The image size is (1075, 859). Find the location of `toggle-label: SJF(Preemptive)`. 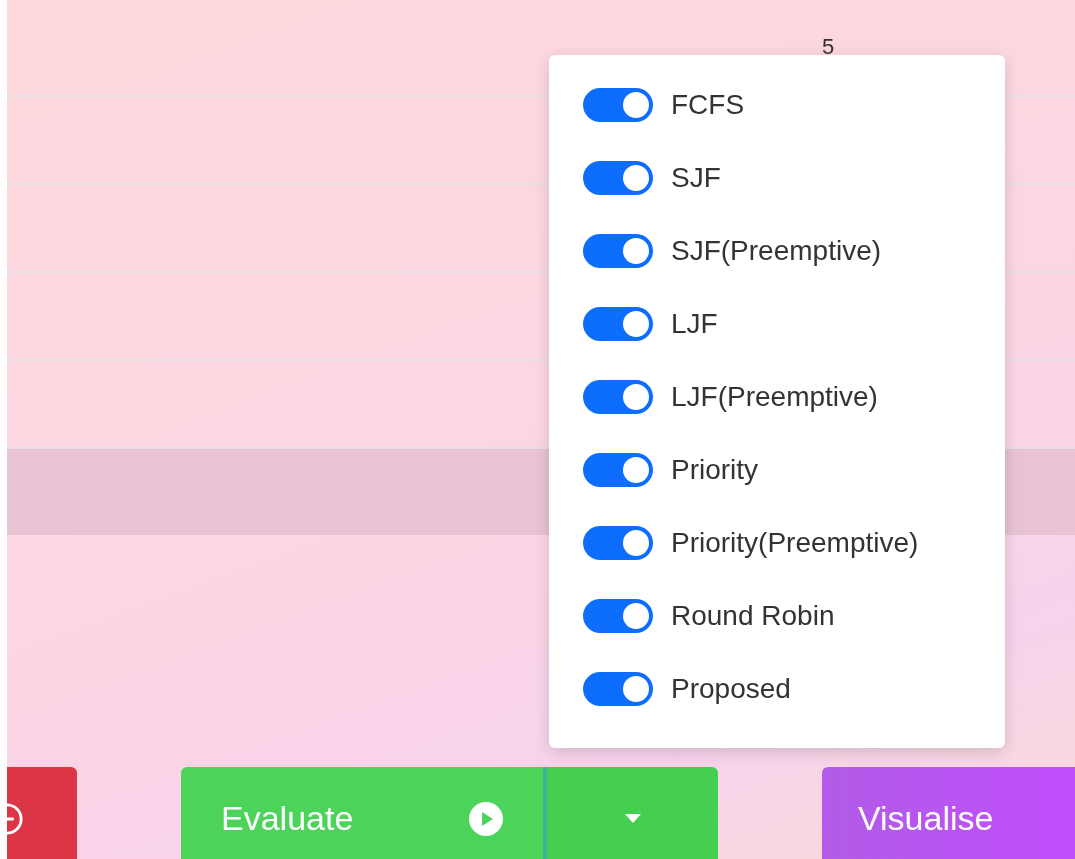

toggle-label: SJF(Preemptive) is located at coordinates (776, 251).